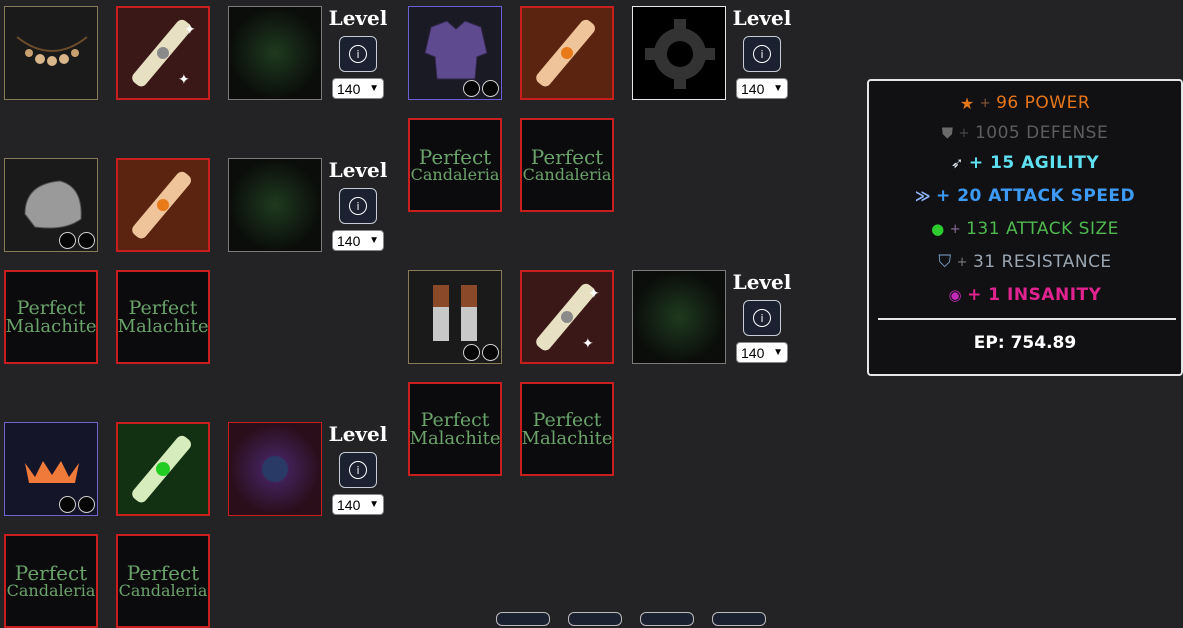  I want to click on running-icon: ➶, so click(957, 163).